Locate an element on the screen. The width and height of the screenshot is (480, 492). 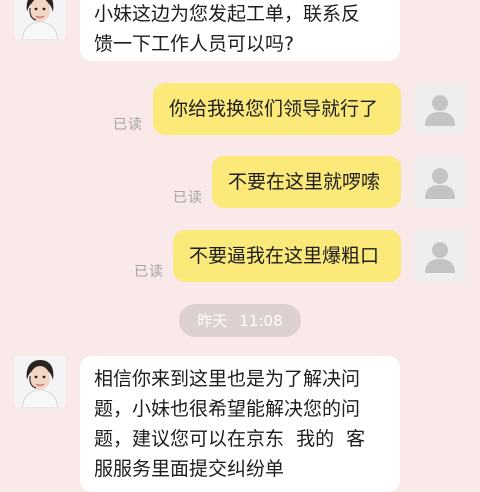
user-message-bubble: 你给我换您们领导就行了 is located at coordinates (277, 109).